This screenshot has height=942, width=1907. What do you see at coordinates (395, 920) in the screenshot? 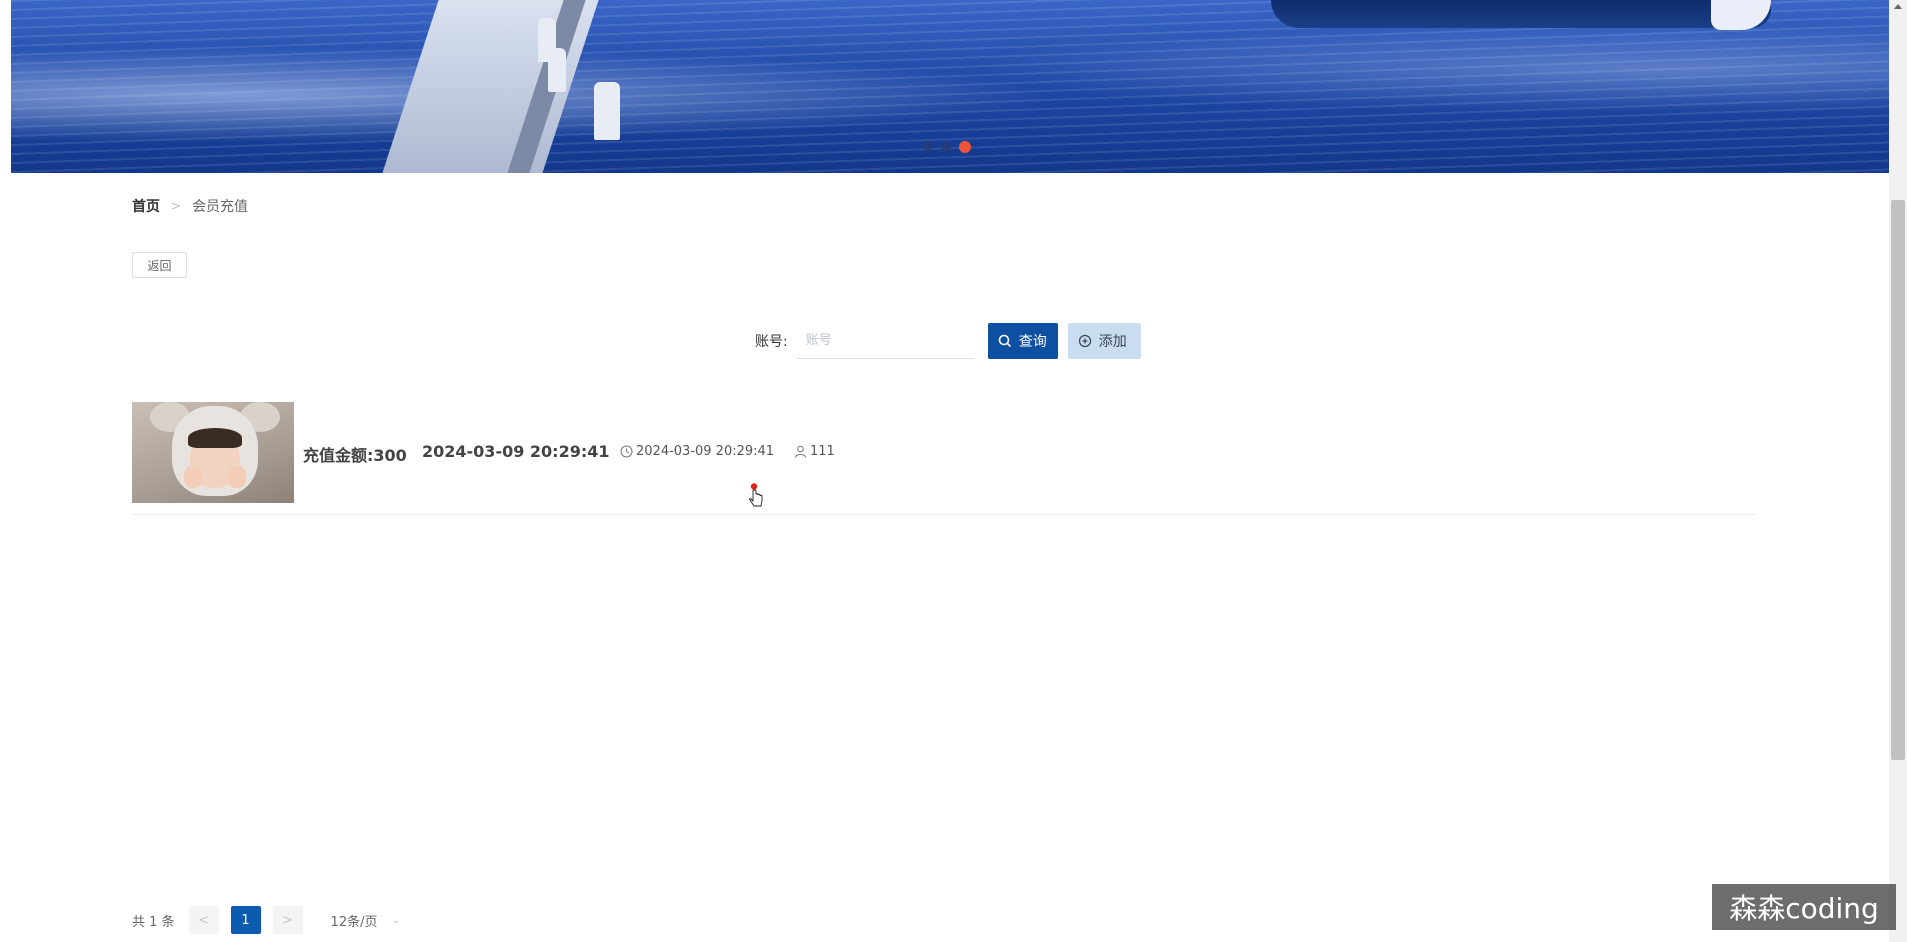
I see `chevron-down-icon: ⌄` at bounding box center [395, 920].